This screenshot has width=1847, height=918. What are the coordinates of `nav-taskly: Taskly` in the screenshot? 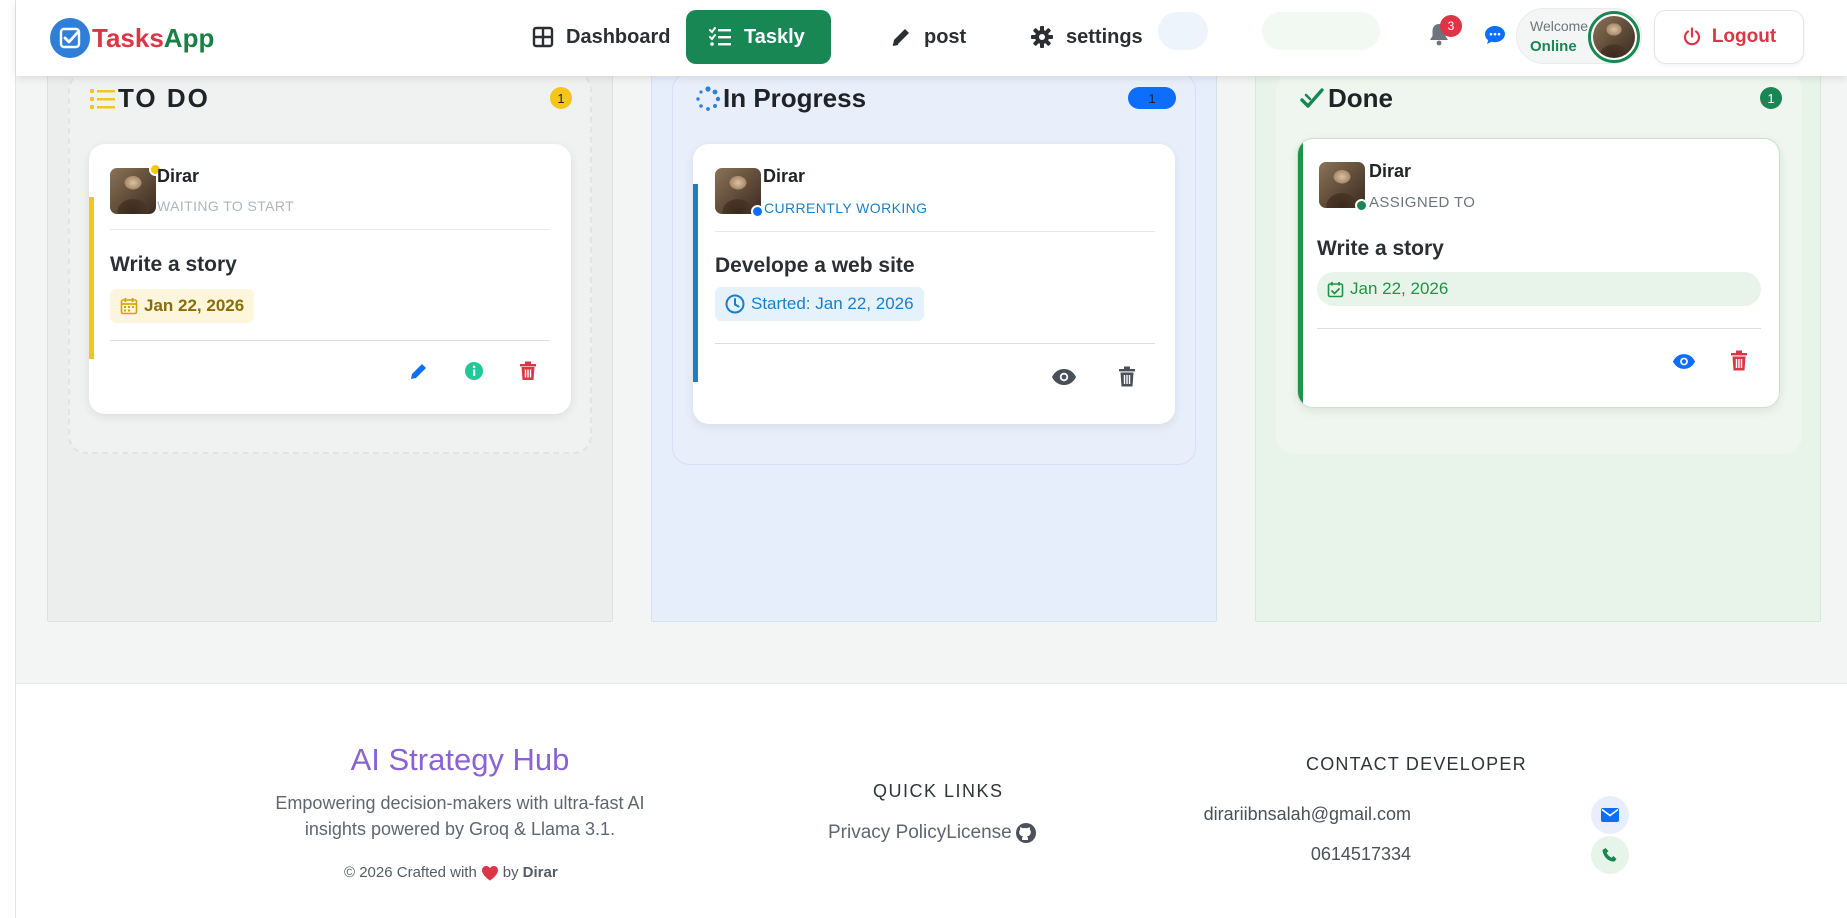 It's located at (758, 37).